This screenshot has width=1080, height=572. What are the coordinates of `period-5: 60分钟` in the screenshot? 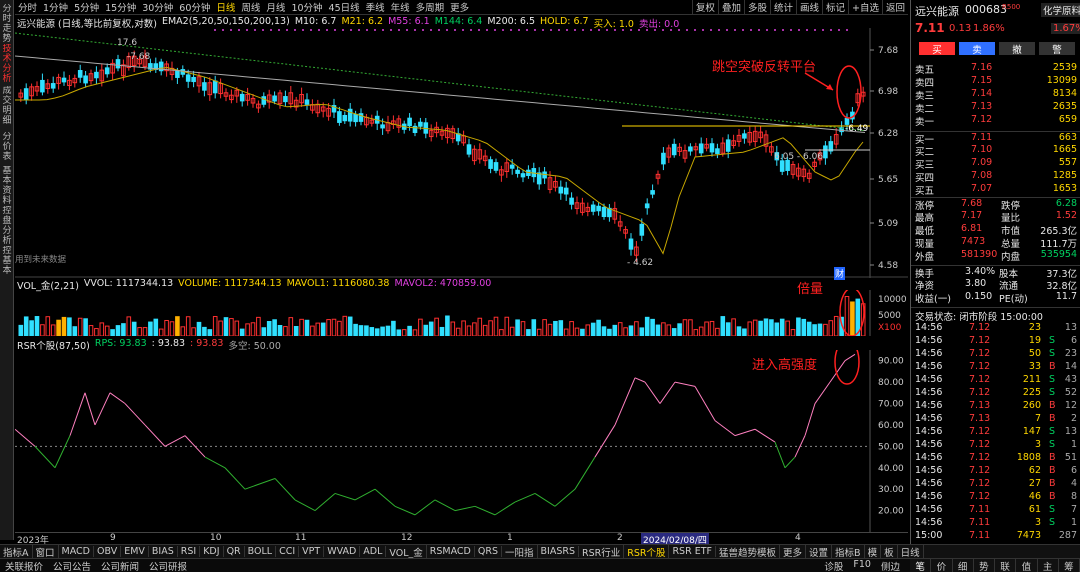 It's located at (194, 7).